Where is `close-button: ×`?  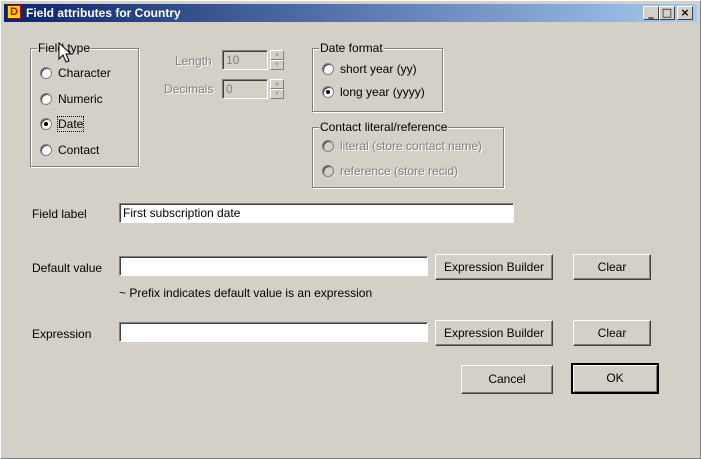
close-button: × is located at coordinates (685, 13).